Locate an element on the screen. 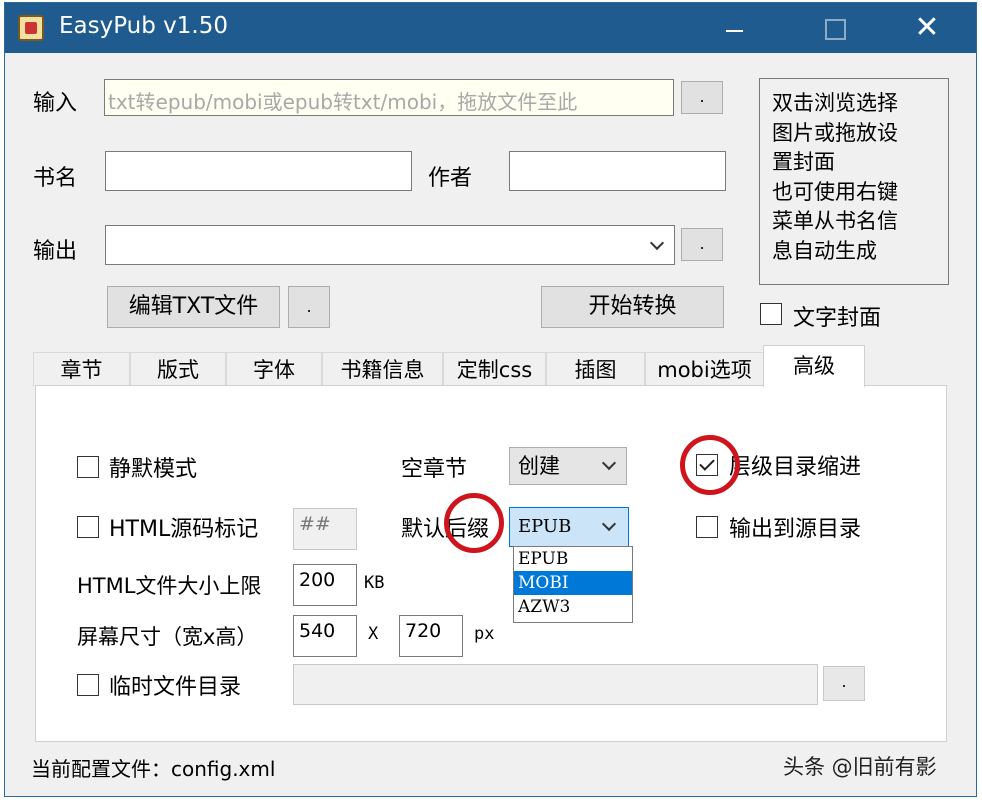 The width and height of the screenshot is (982, 802). empty-chapter-label: 空章节 is located at coordinates (434, 469).